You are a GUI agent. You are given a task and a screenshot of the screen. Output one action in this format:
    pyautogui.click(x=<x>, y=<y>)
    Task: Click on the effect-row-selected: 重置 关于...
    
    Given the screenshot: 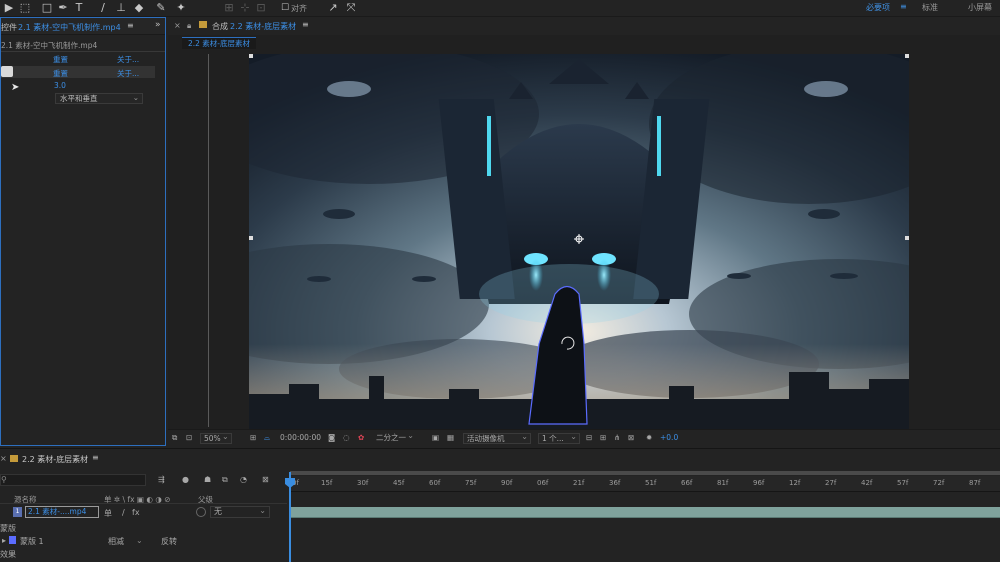 What is the action you would take?
    pyautogui.click(x=78, y=72)
    